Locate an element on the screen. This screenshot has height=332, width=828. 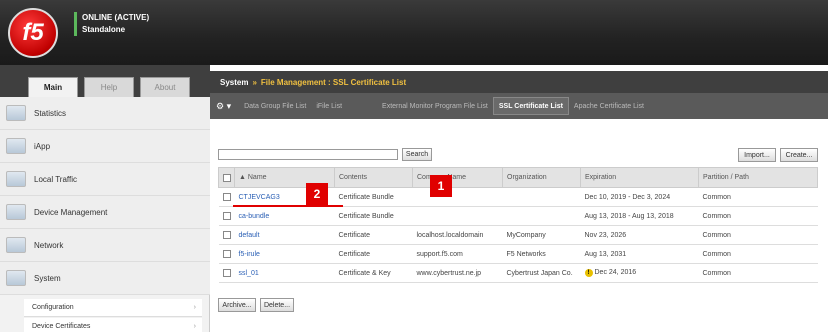
annotation-callout-2: 2 is located at coordinates (317, 194).